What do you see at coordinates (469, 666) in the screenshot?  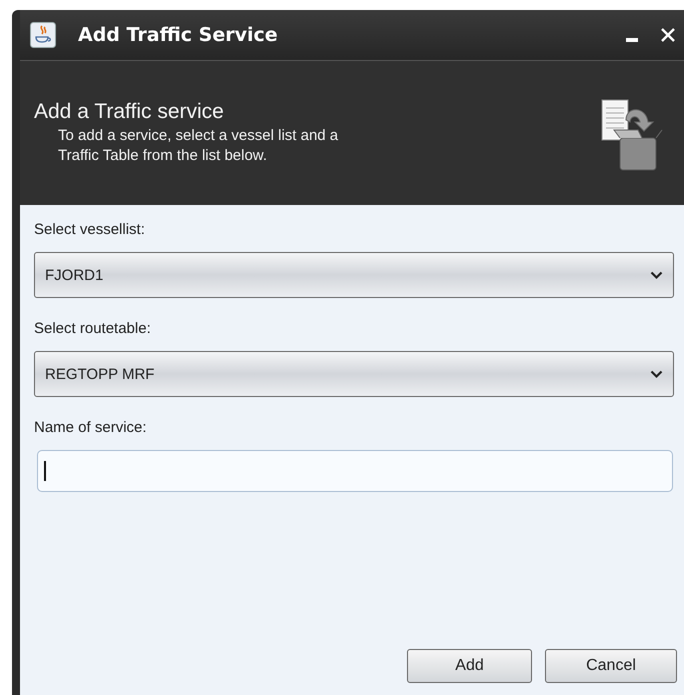 I see `dialog-button: Add` at bounding box center [469, 666].